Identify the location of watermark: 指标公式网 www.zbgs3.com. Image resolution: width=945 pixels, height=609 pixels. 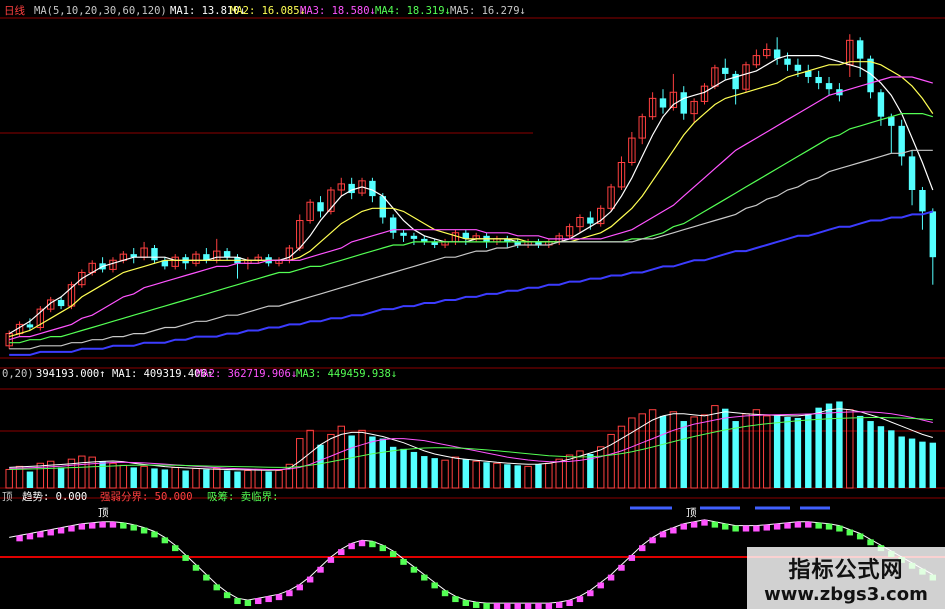
(846, 578).